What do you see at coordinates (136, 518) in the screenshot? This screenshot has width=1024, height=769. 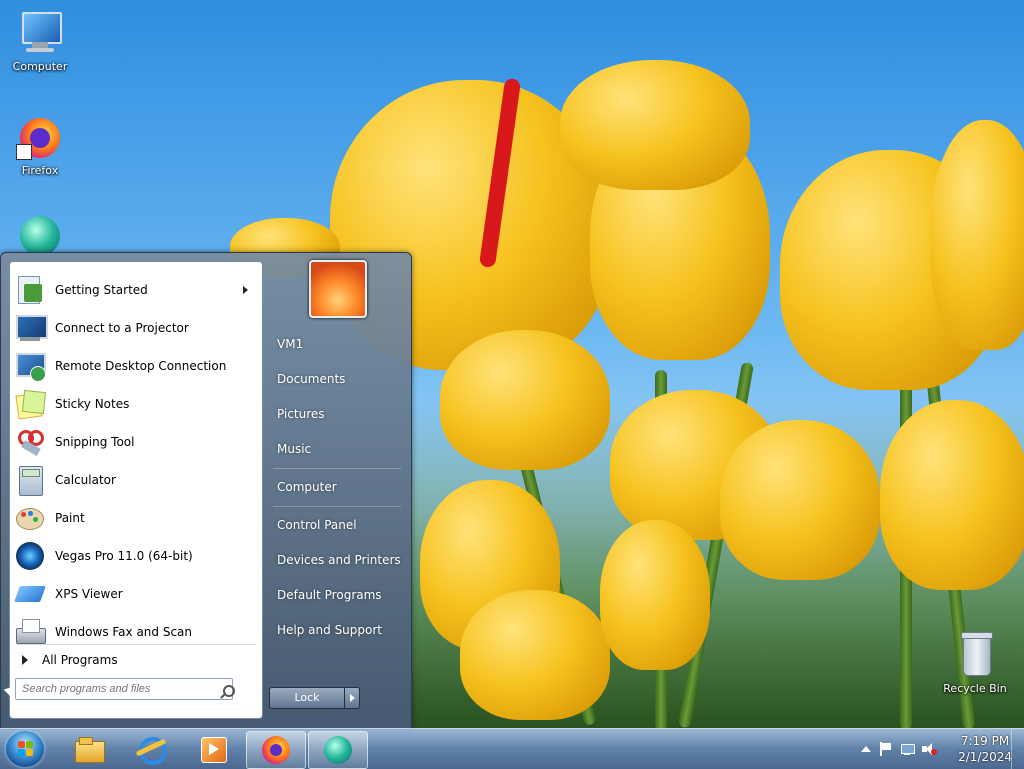 I see `program-paint: Paint` at bounding box center [136, 518].